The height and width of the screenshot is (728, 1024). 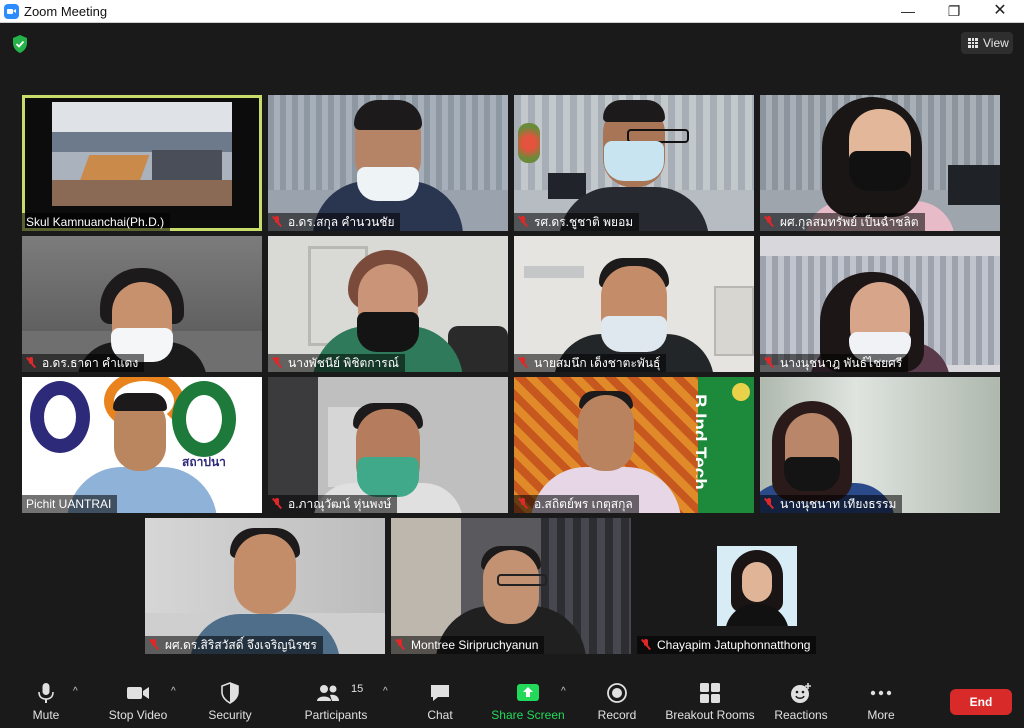 What do you see at coordinates (230, 715) in the screenshot?
I see `security-label: Security` at bounding box center [230, 715].